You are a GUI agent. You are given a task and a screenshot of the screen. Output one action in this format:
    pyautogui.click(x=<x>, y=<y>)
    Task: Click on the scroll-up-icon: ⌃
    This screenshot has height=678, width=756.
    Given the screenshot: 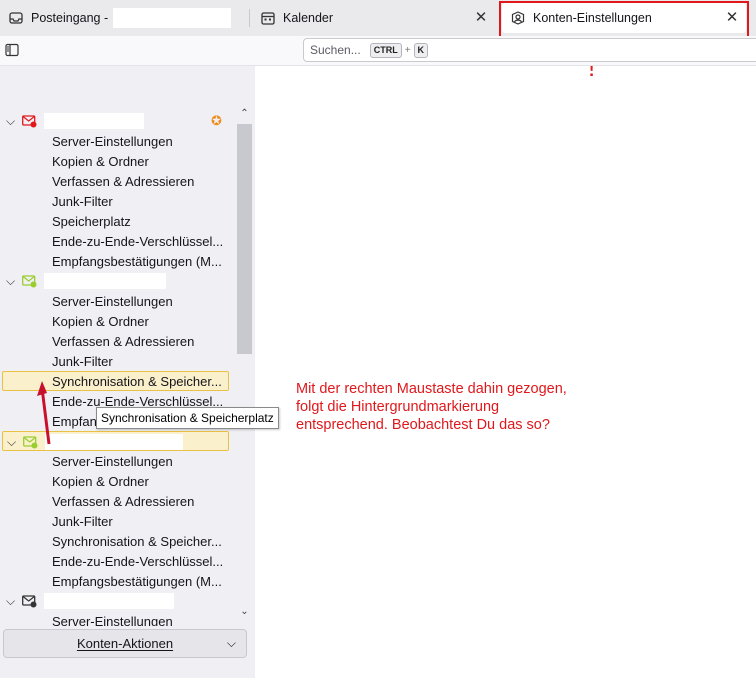 What is the action you would take?
    pyautogui.click(x=244, y=113)
    